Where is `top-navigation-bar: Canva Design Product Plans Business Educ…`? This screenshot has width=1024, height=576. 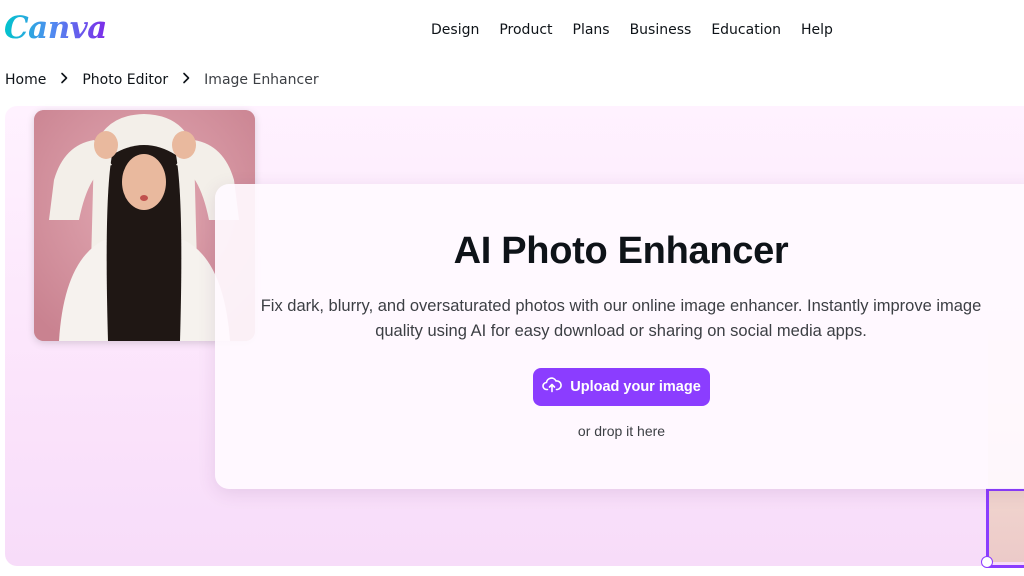
top-navigation-bar: Canva Design Product Plans Business Educ… is located at coordinates (512, 30).